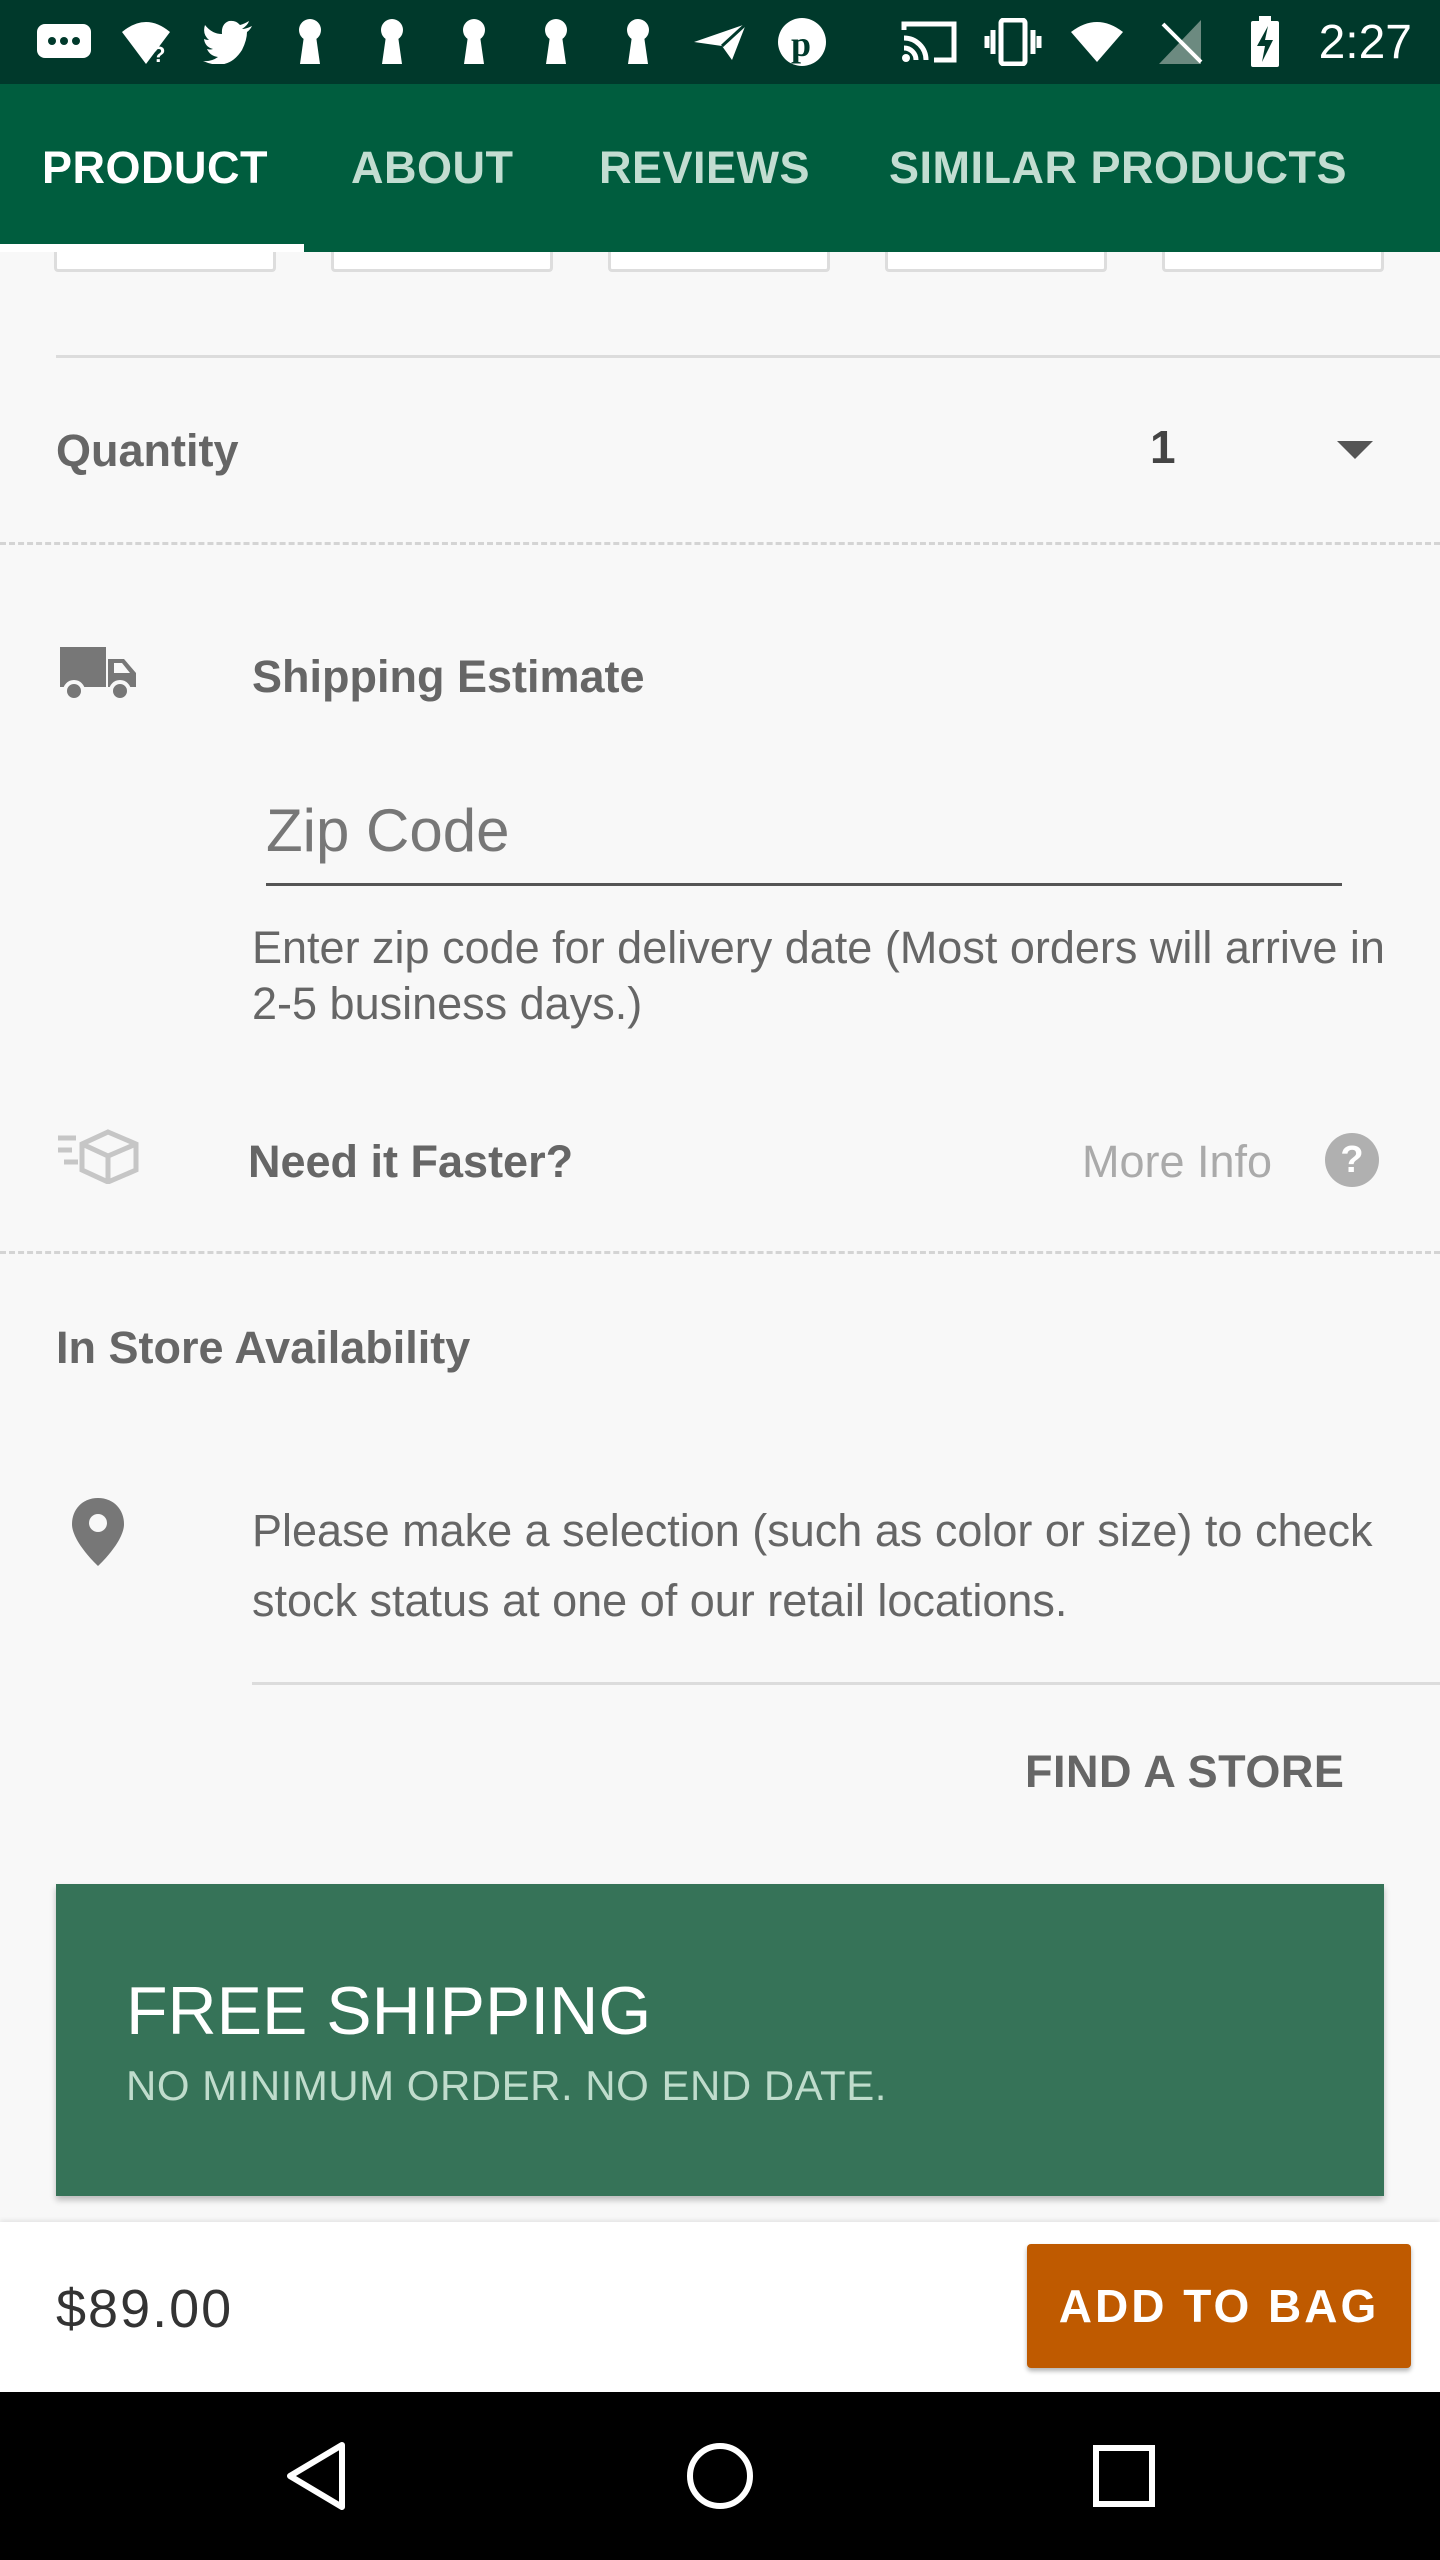 The width and height of the screenshot is (1440, 2560). Describe the element at coordinates (929, 42) in the screenshot. I see `cast-icon` at that location.